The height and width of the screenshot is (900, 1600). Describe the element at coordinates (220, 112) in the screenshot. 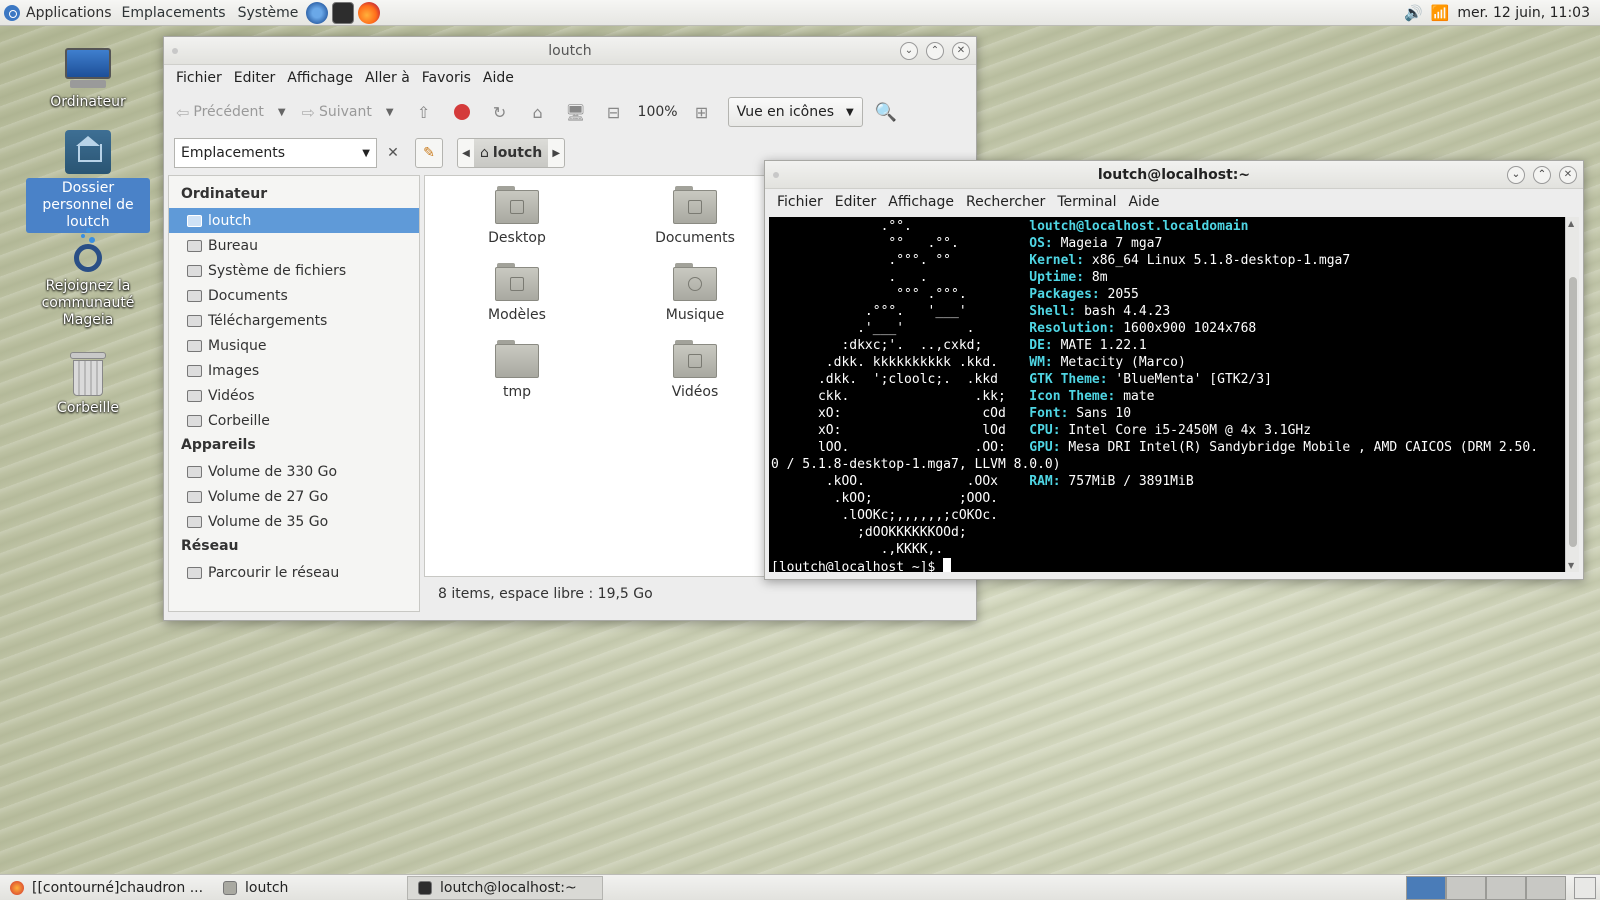

I see `back-button: ⇦ Précédent` at that location.